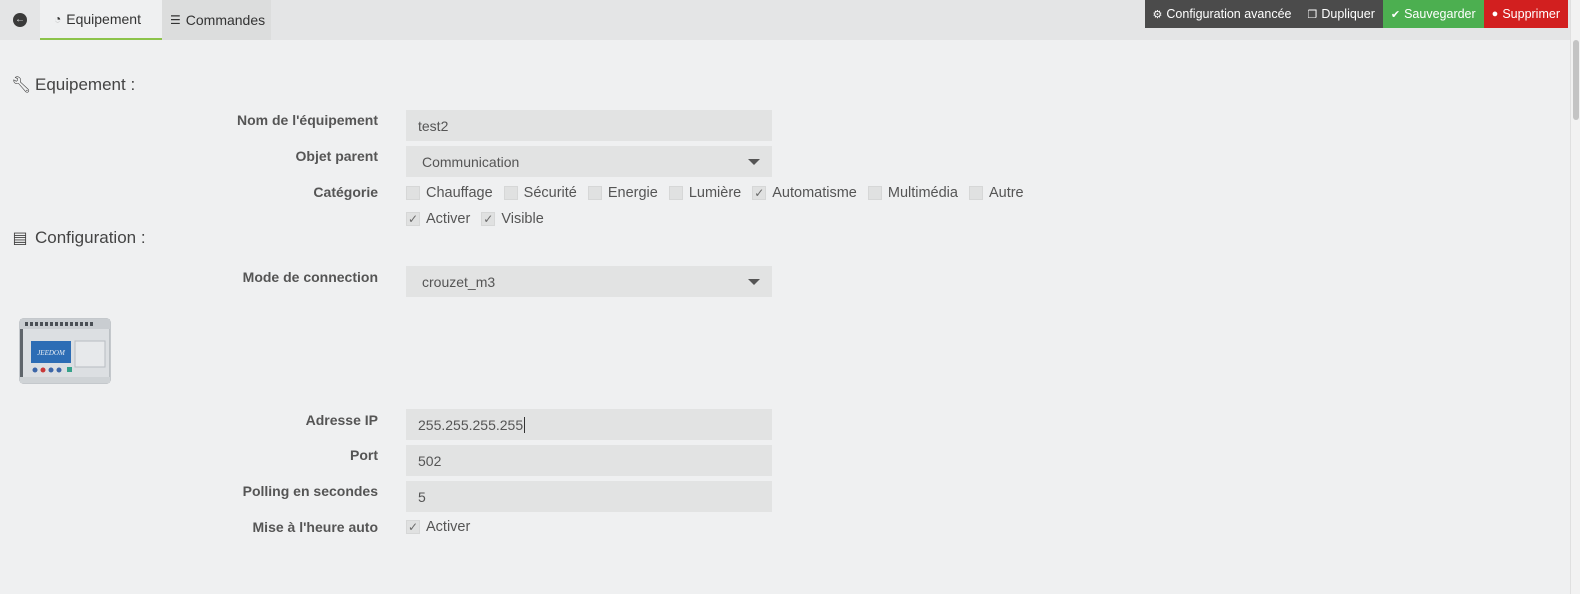  I want to click on delete-label: Supprimer, so click(1531, 14).